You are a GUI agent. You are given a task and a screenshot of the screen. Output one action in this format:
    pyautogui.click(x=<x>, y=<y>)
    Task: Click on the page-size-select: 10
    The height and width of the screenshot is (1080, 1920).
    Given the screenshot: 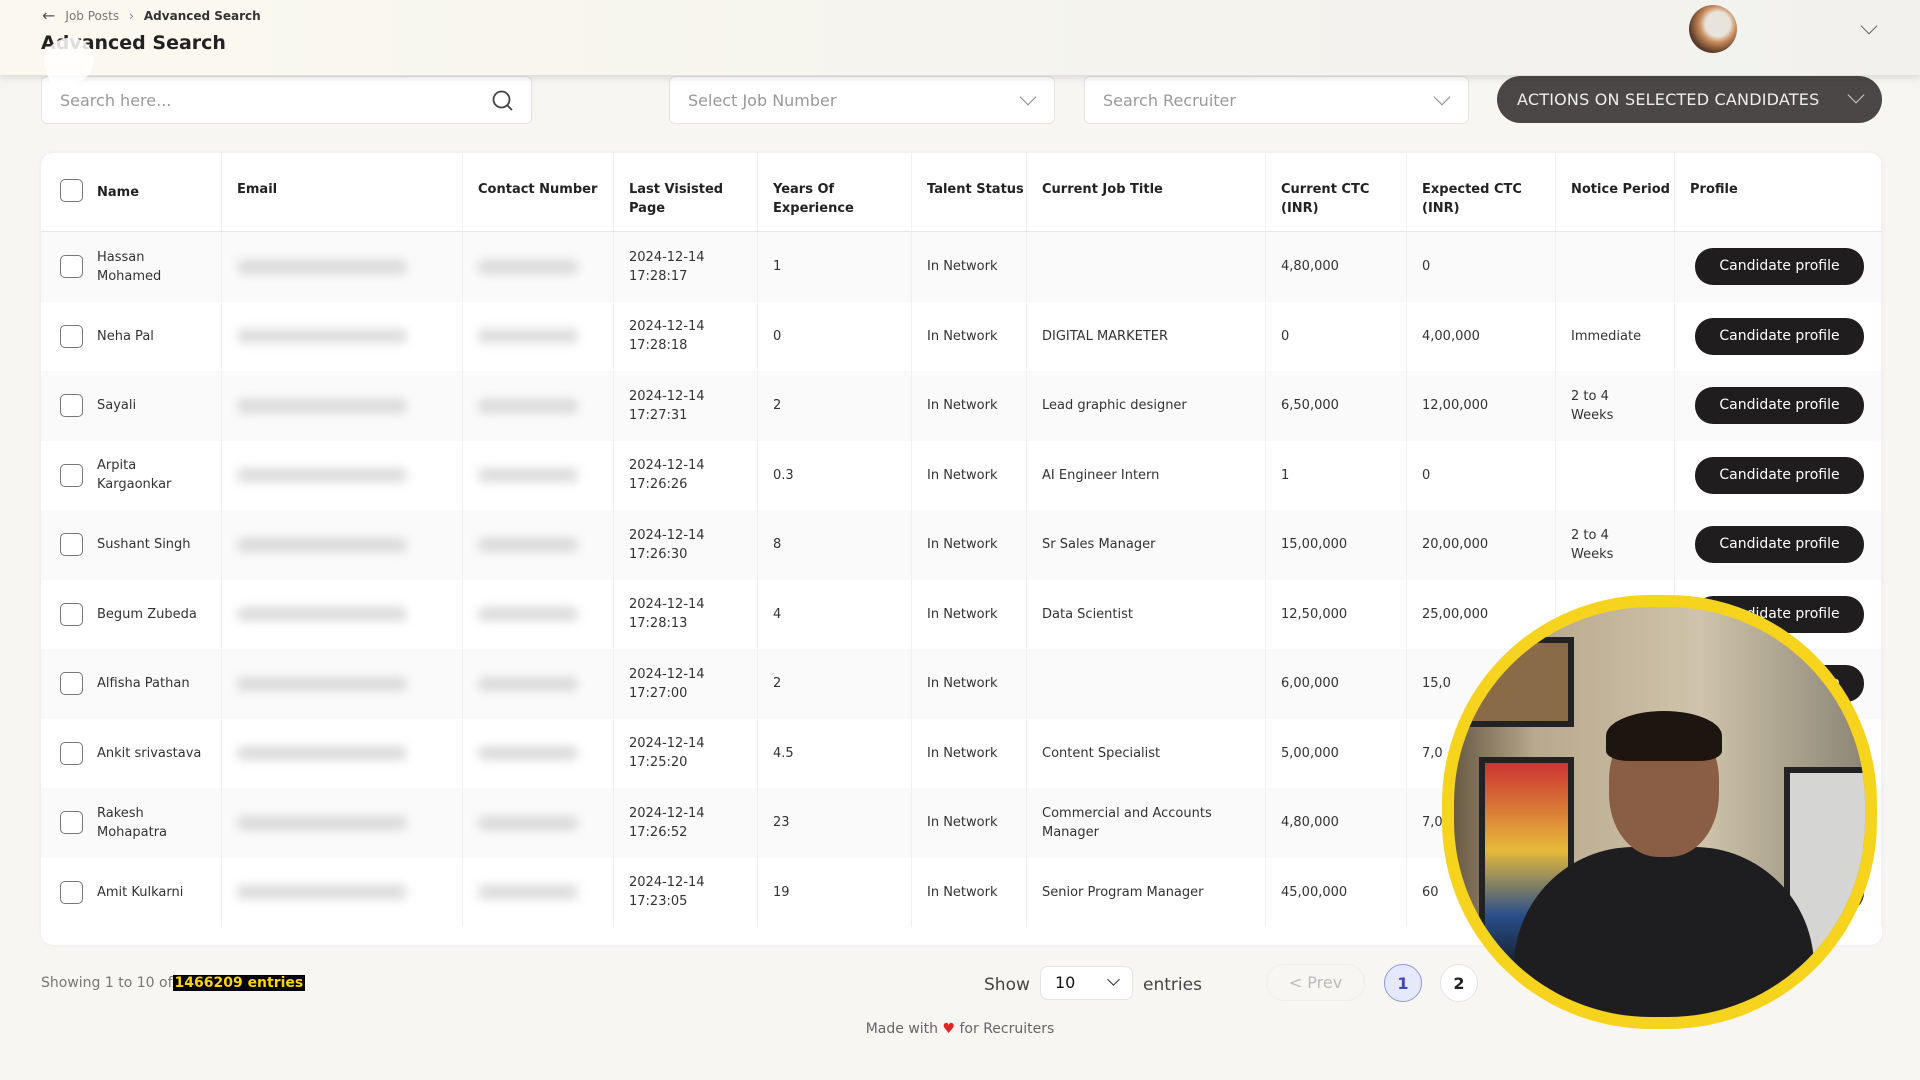 What is the action you would take?
    pyautogui.click(x=1086, y=983)
    